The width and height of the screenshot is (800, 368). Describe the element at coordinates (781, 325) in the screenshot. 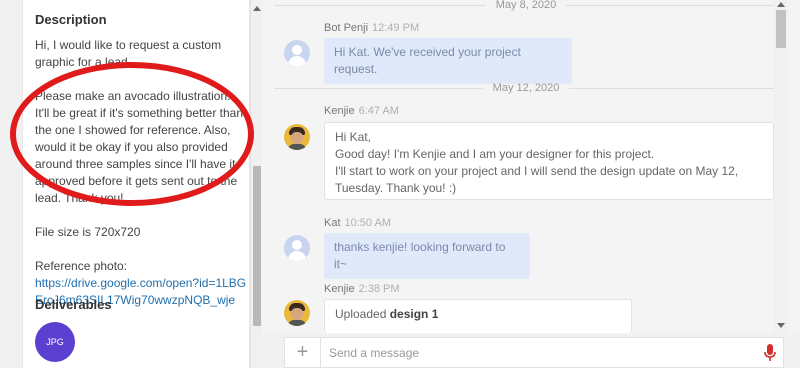

I see `scroll-down-arrow-icon` at that location.